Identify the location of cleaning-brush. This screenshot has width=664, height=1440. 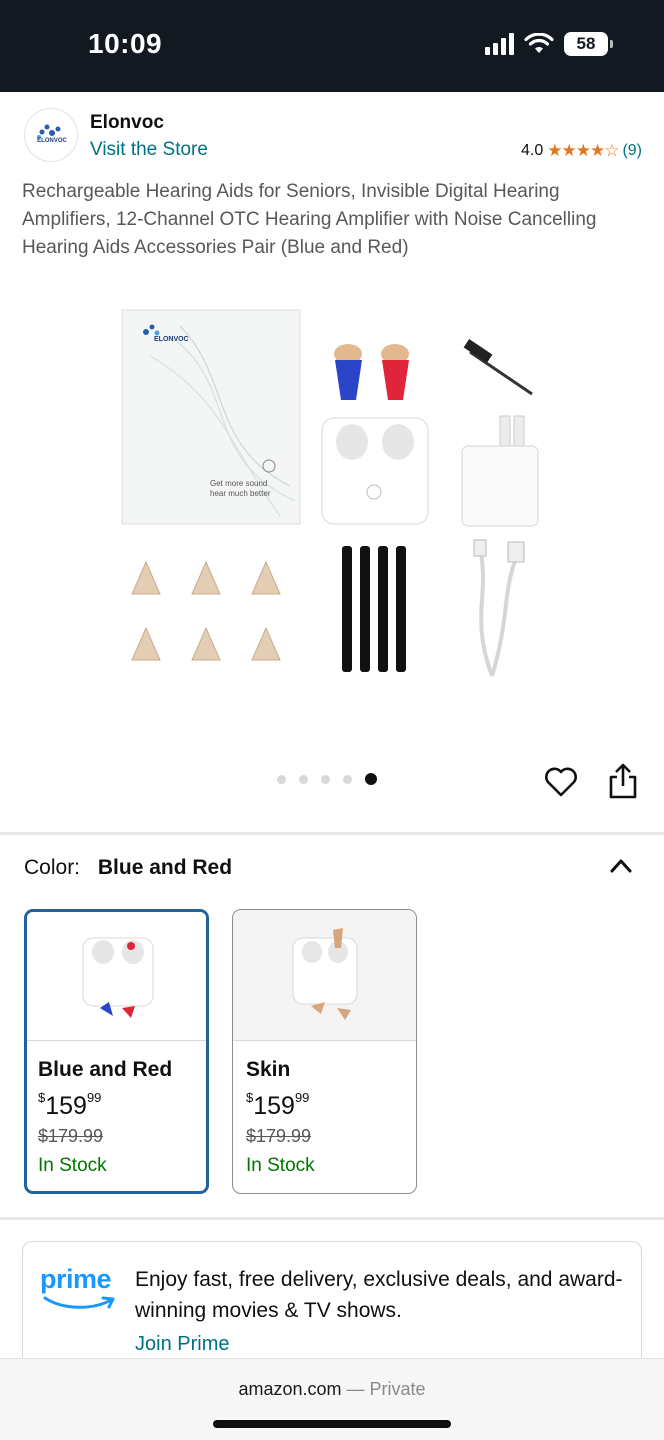
(498, 367).